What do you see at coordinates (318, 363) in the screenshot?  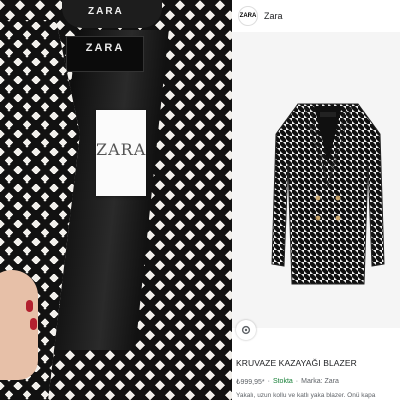 I see `product-title: KRUVAZE KAZAYAĞI BLAZER` at bounding box center [318, 363].